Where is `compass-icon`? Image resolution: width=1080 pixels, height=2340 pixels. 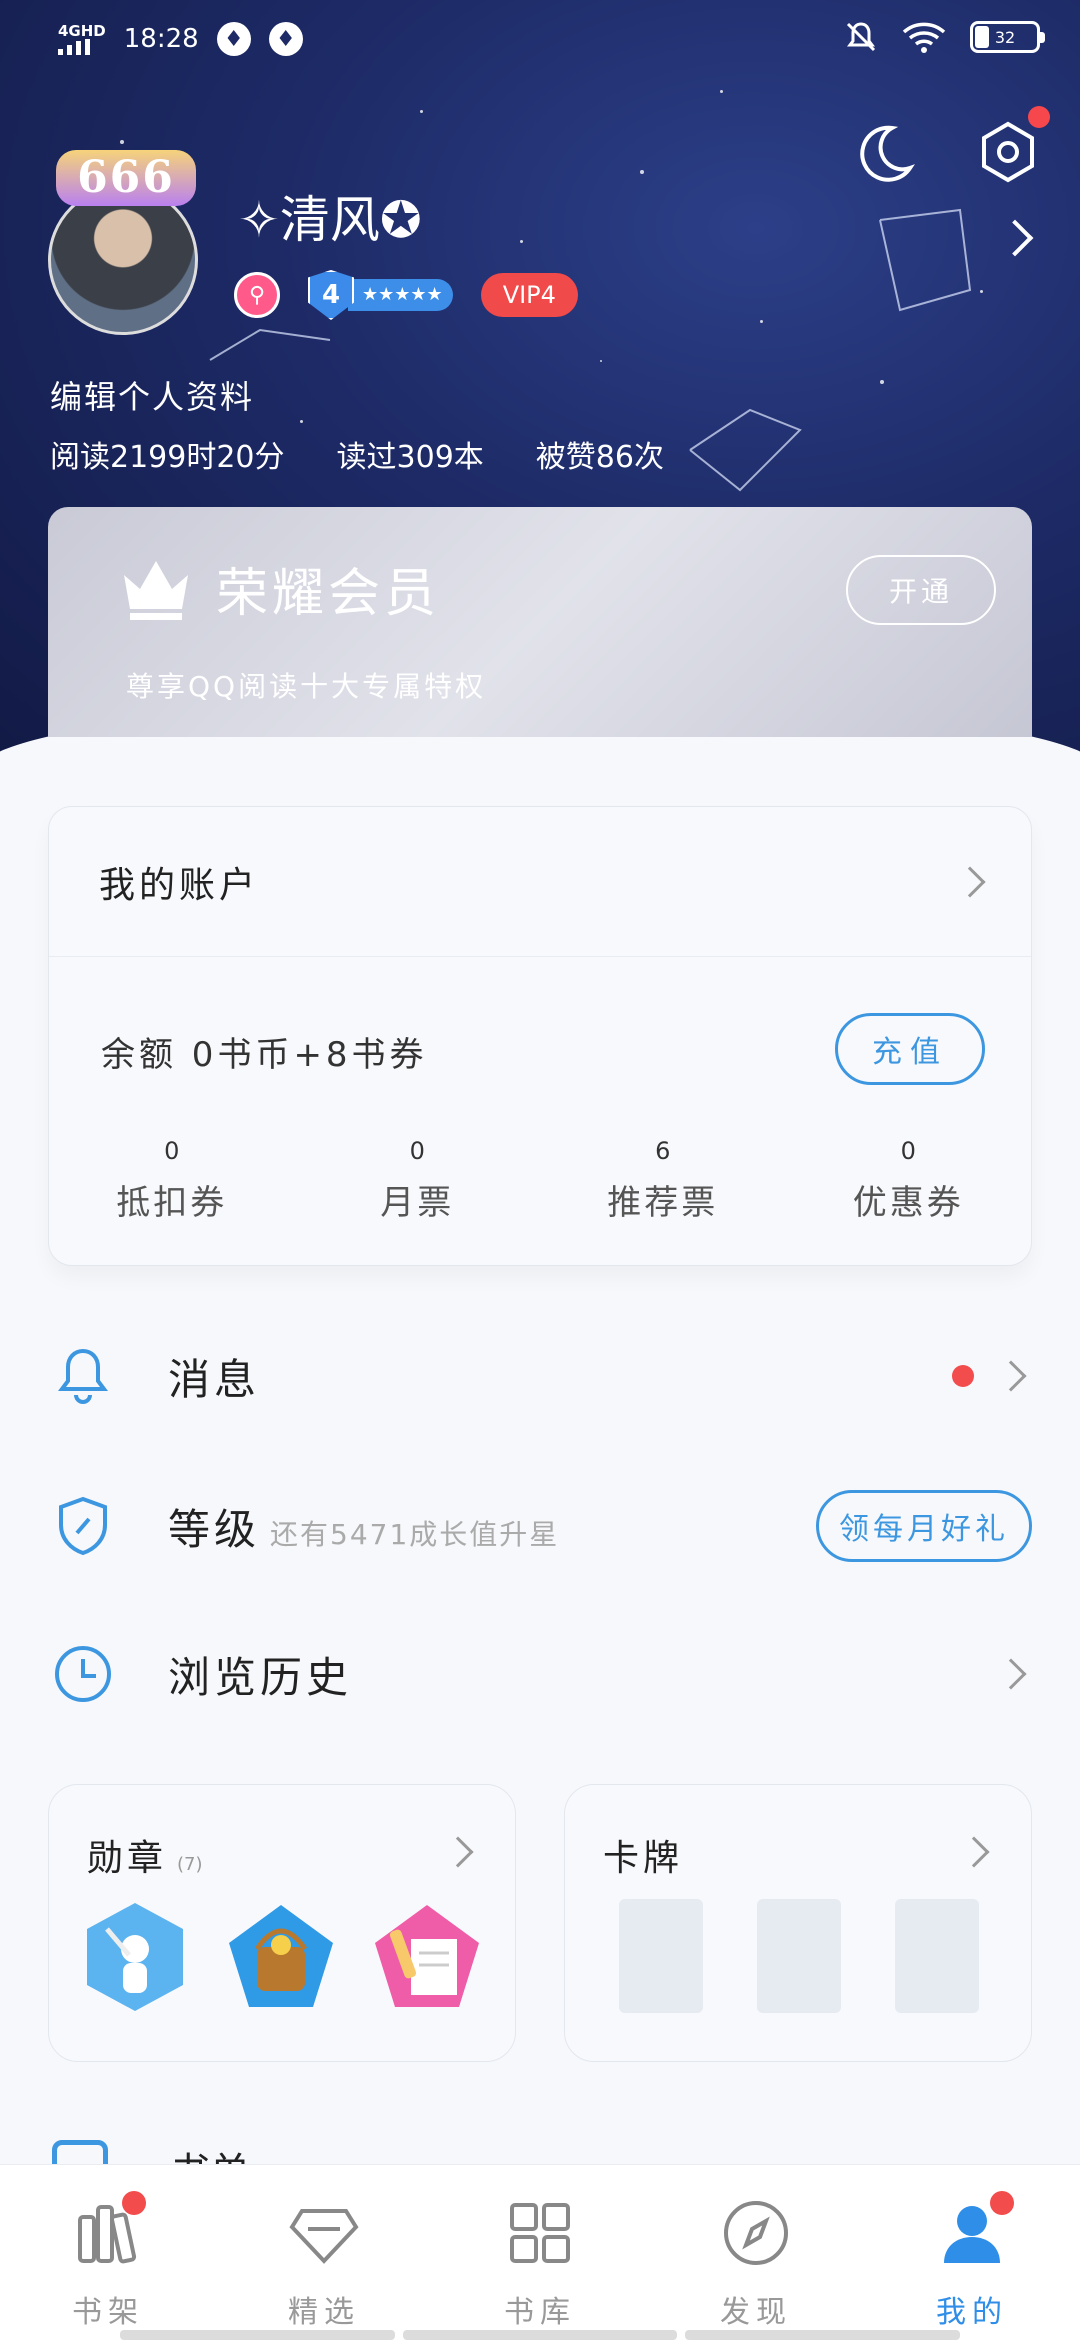 compass-icon is located at coordinates (756, 2233).